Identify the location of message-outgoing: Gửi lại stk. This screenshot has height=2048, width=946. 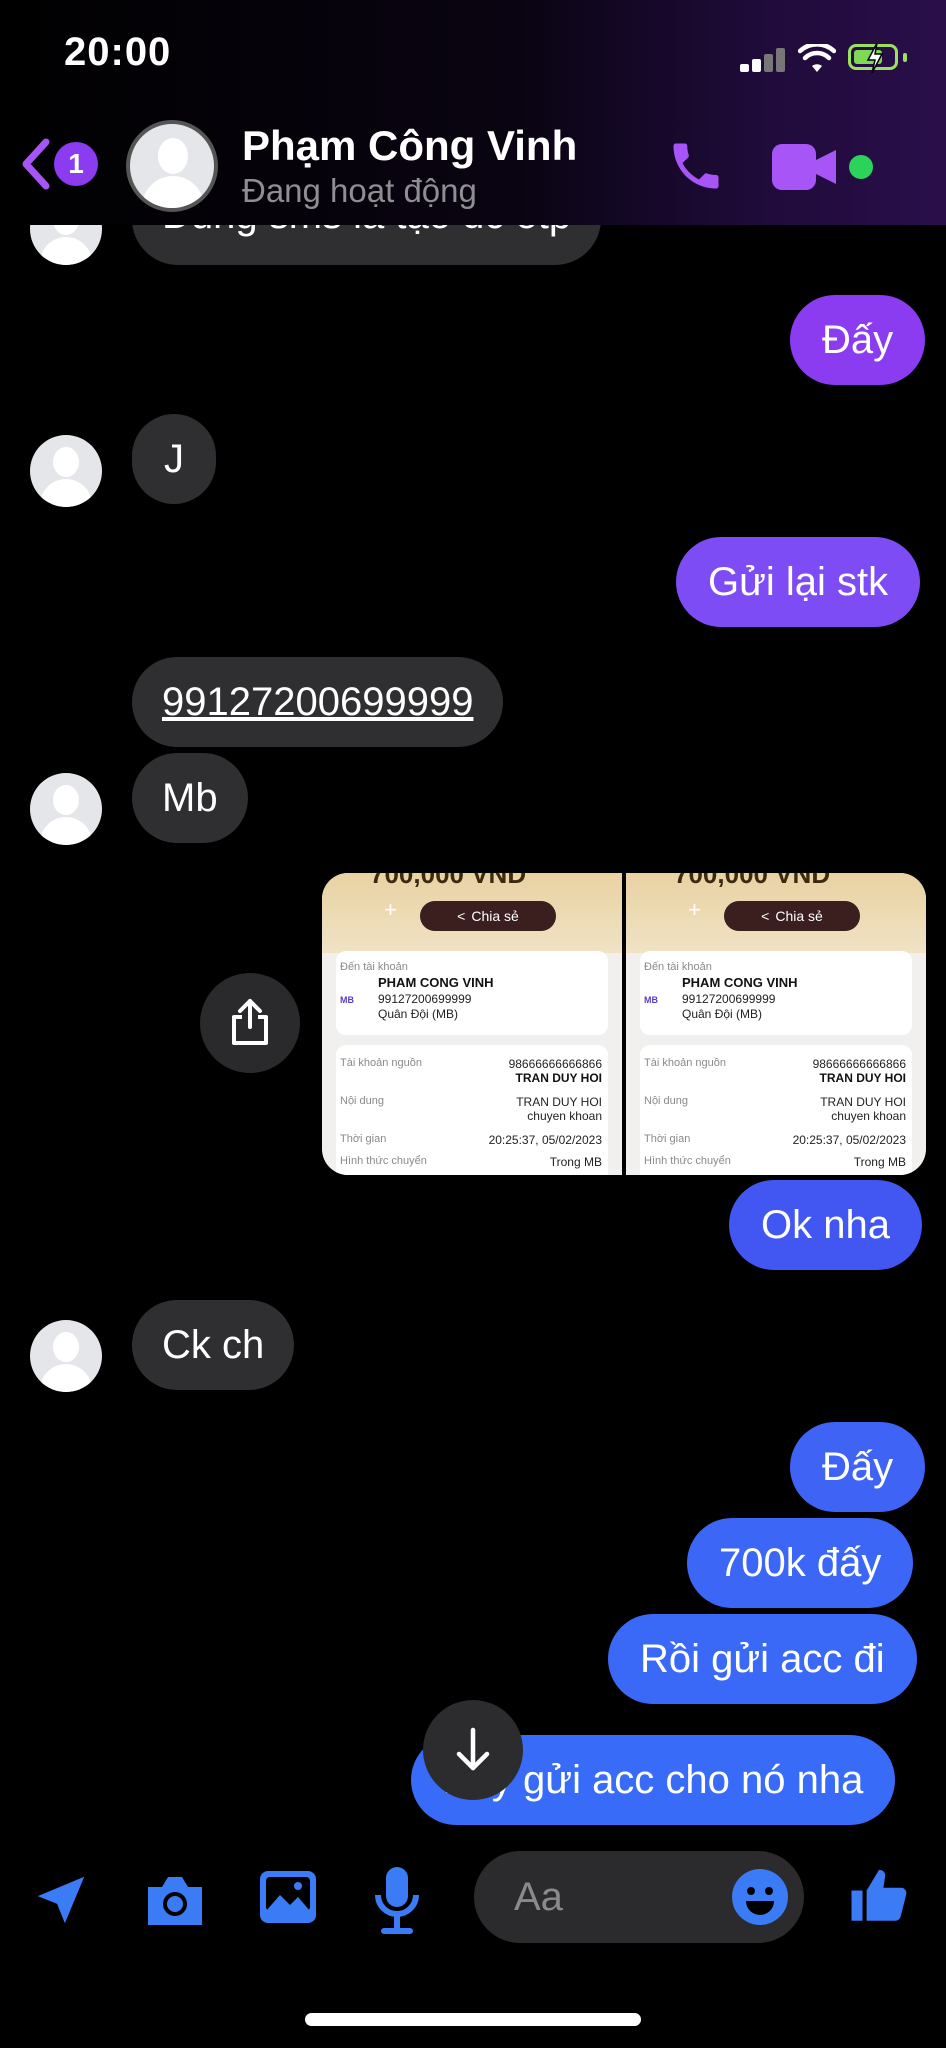
(798, 582).